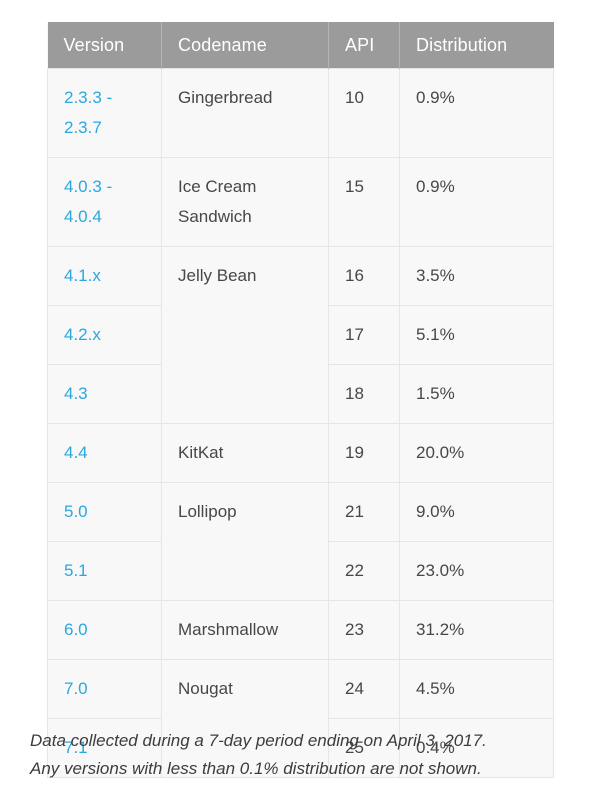  I want to click on cell-distribution: 23.0%, so click(476, 571).